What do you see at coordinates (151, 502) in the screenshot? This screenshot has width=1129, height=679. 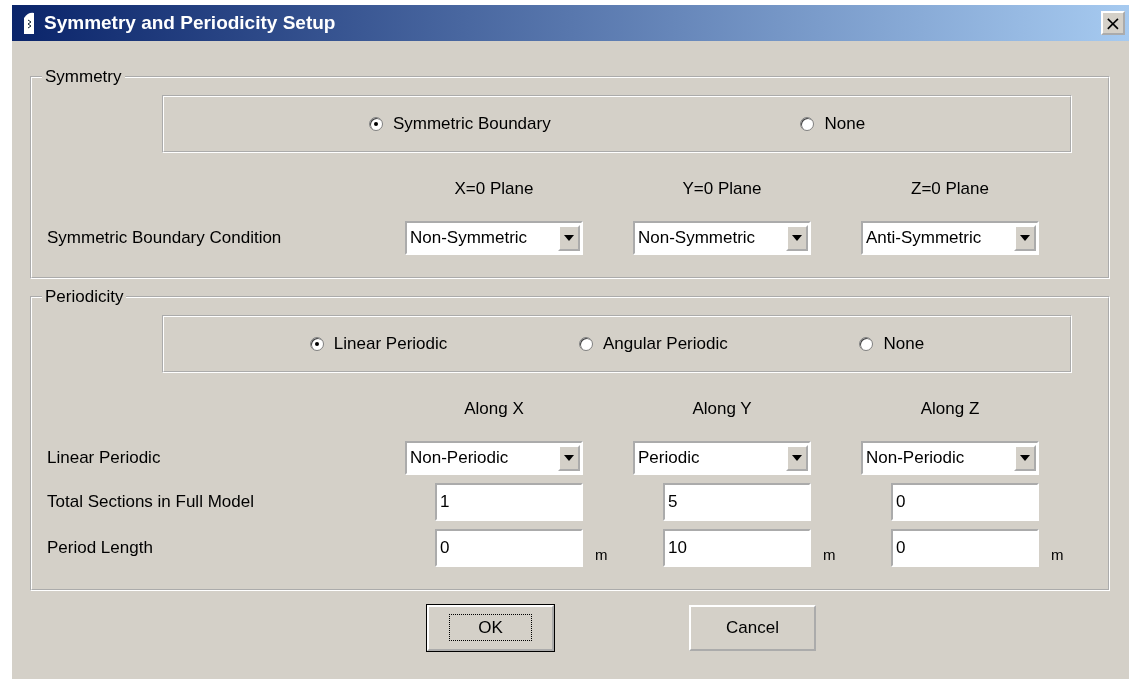 I see `row-label: Total Sections in Full Model` at bounding box center [151, 502].